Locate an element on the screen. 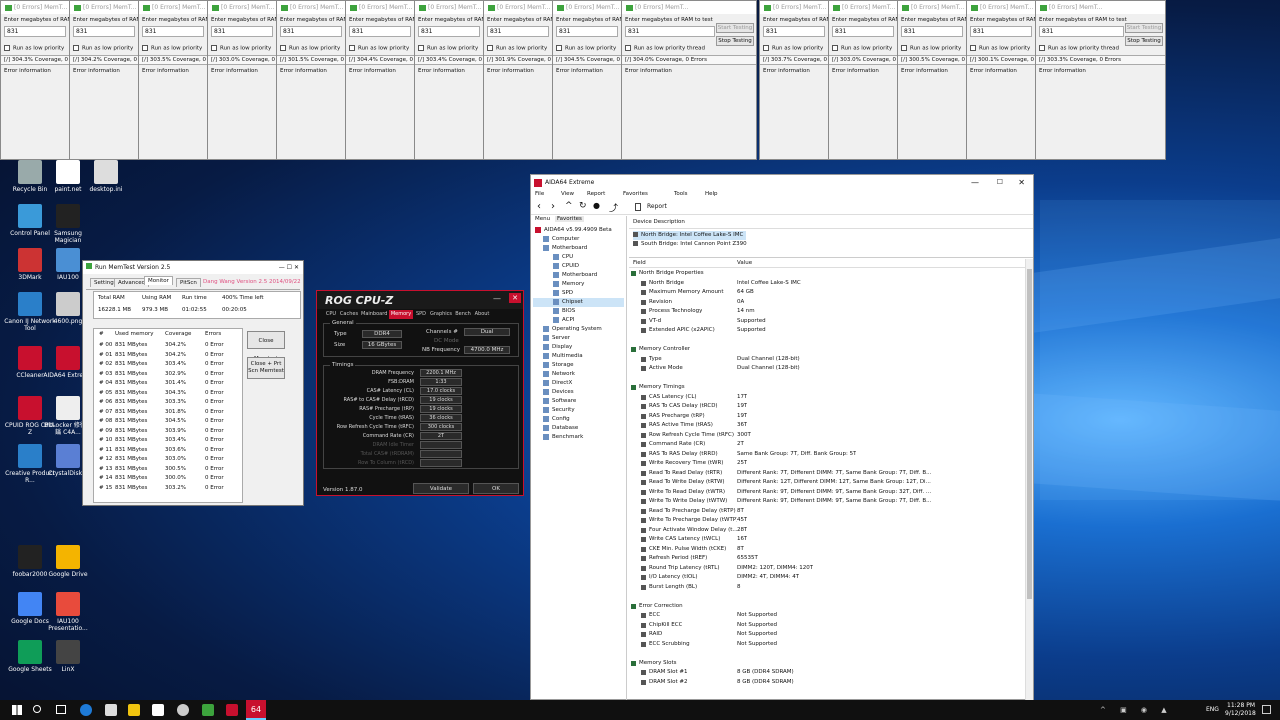 The width and height of the screenshot is (1280, 720). tree-item: DirectX is located at coordinates (578, 383).